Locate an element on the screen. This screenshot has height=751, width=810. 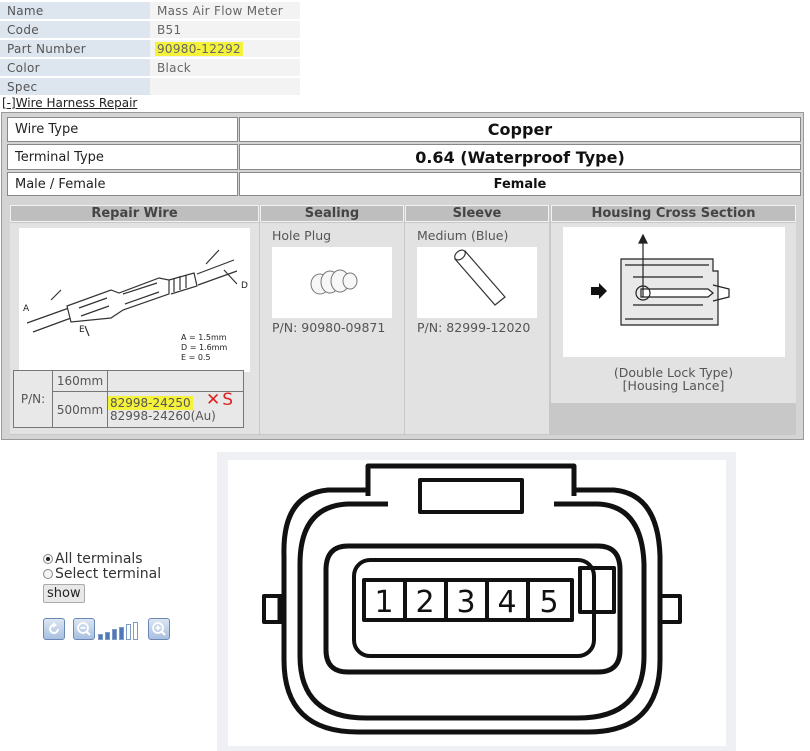
pin-5: 5 is located at coordinates (548, 602).